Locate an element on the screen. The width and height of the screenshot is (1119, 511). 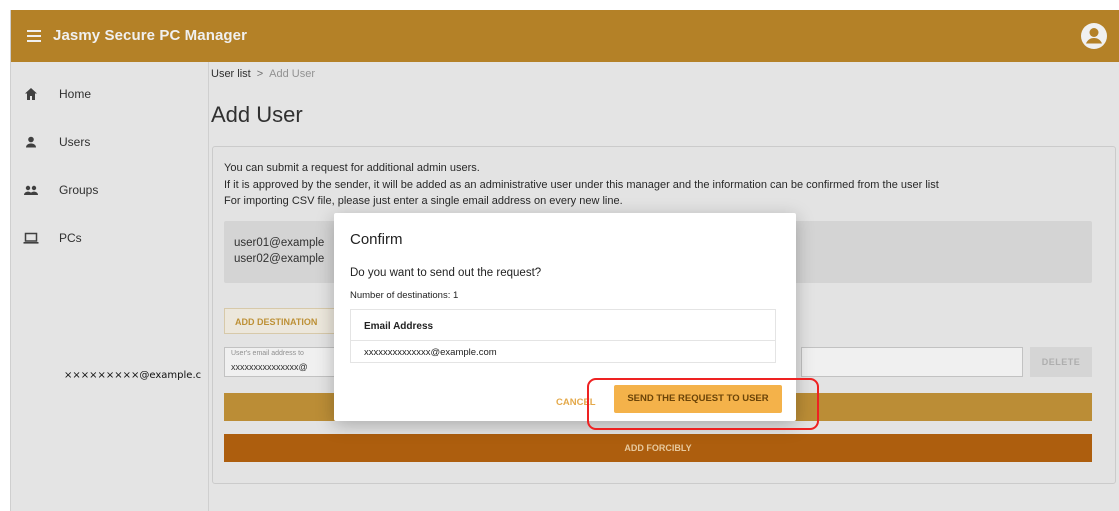
table-row: xxxxxxxxxxxxxx@example.com is located at coordinates (430, 352).